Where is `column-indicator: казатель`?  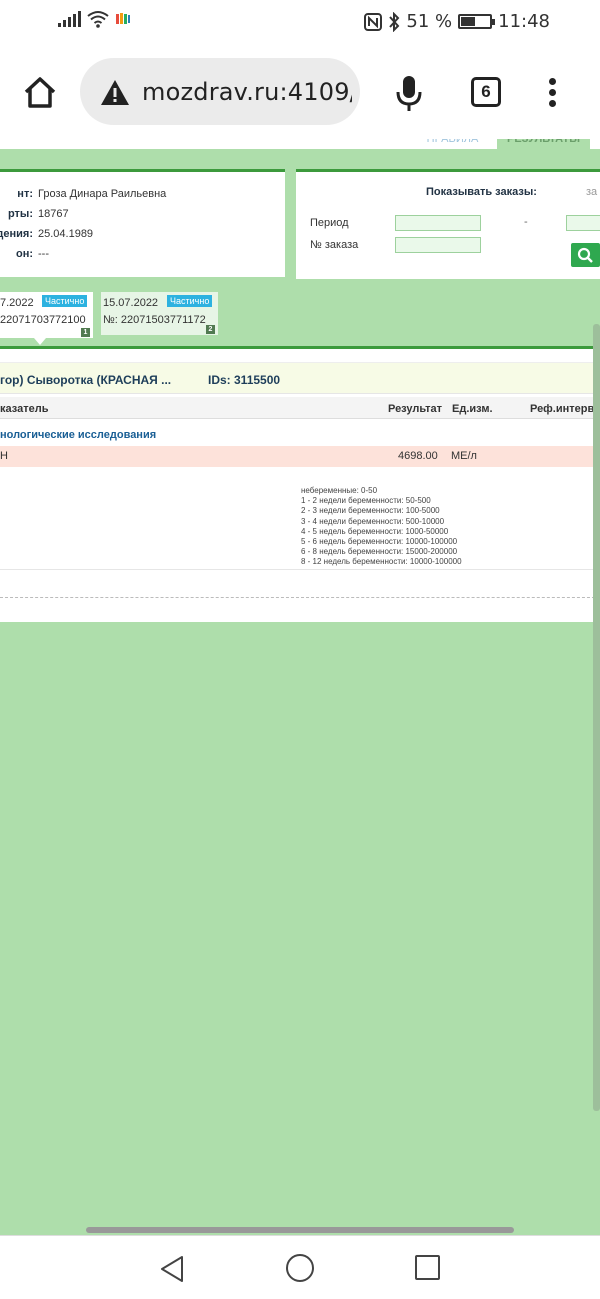
column-indicator: казатель is located at coordinates (24, 409).